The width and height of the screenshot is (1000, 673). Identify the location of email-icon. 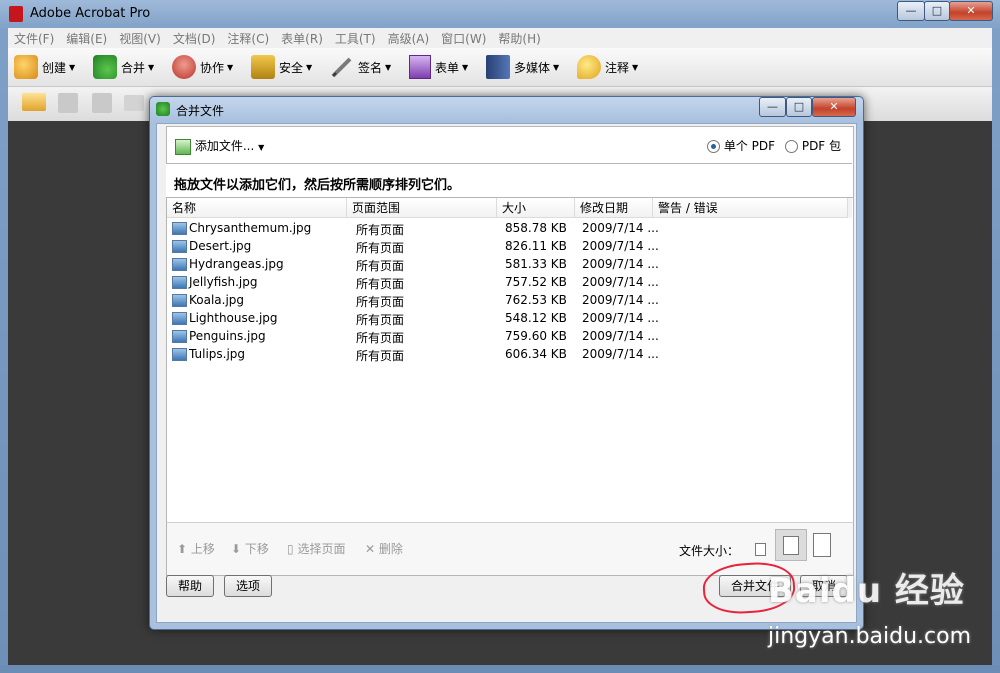
(134, 103).